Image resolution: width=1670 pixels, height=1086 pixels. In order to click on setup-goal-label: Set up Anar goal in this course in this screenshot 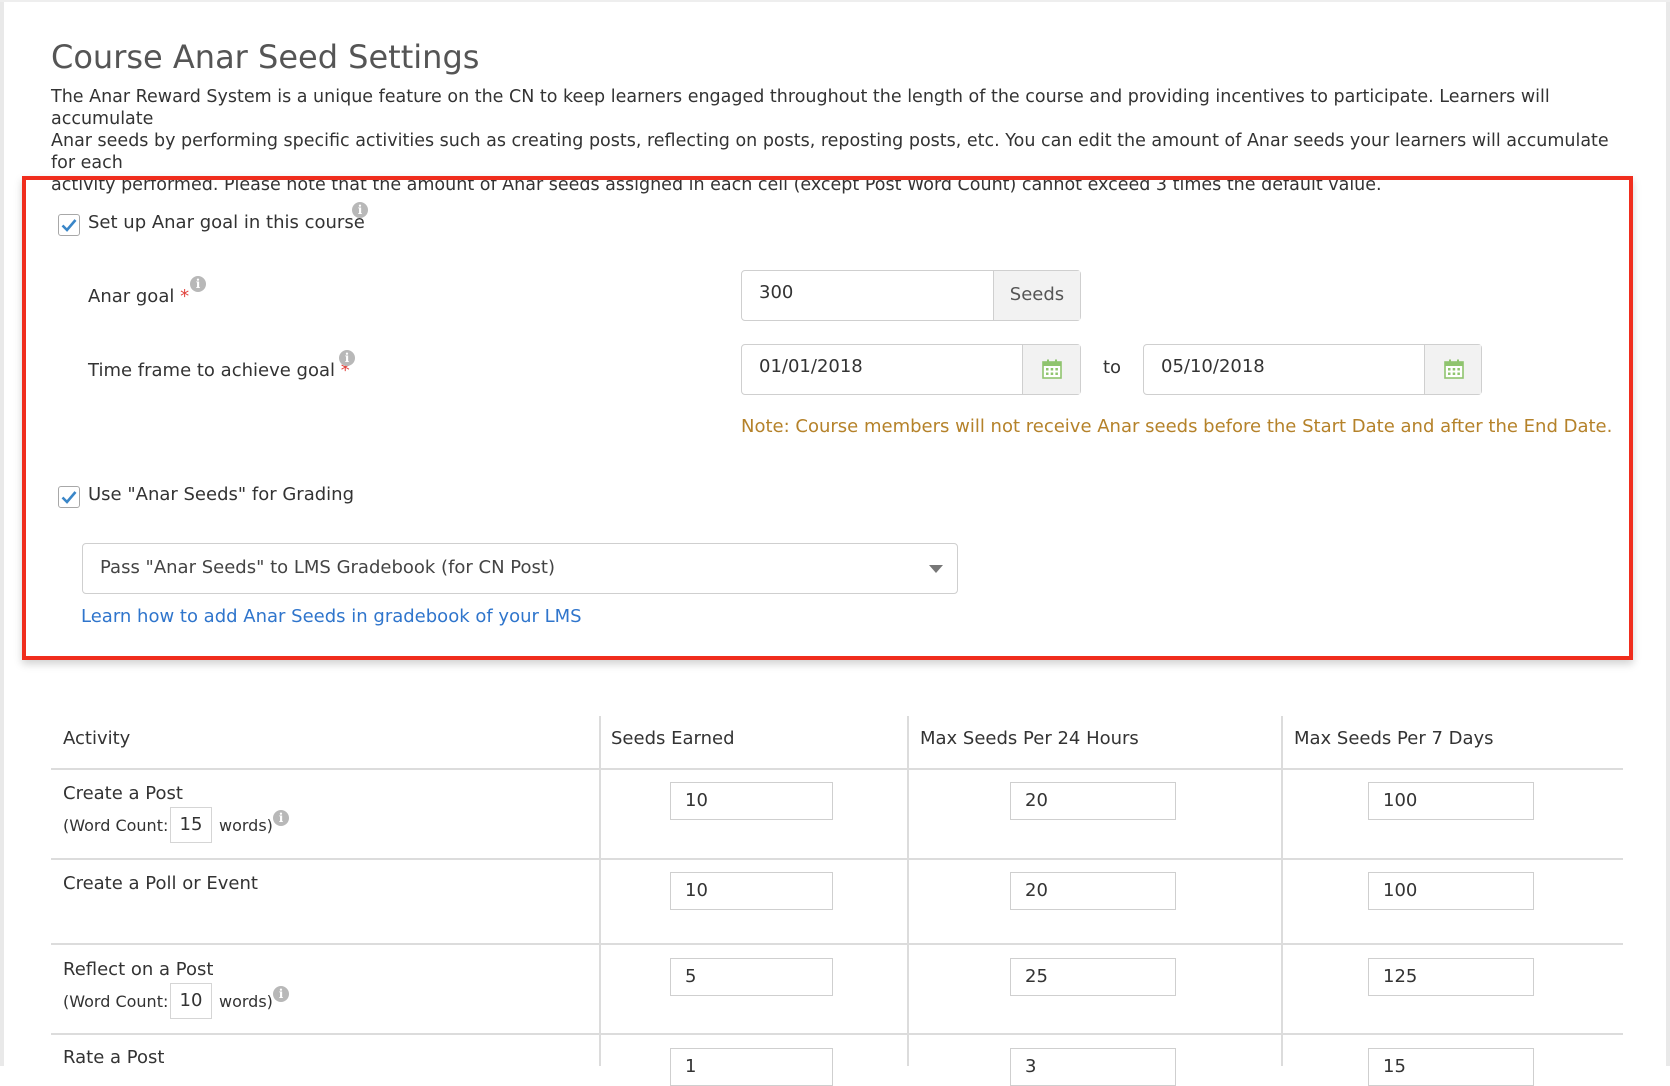, I will do `click(226, 222)`.